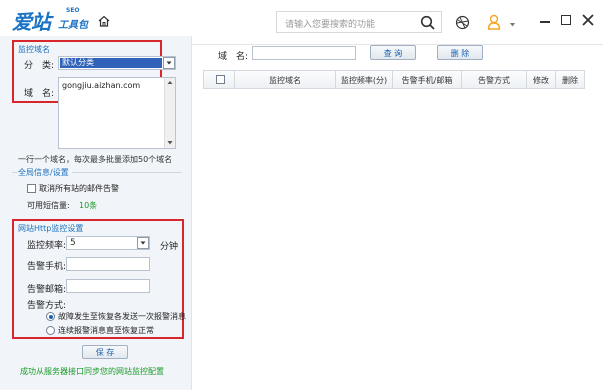 The height and width of the screenshot is (390, 603). I want to click on cancel-alert-checkbox, so click(31, 188).